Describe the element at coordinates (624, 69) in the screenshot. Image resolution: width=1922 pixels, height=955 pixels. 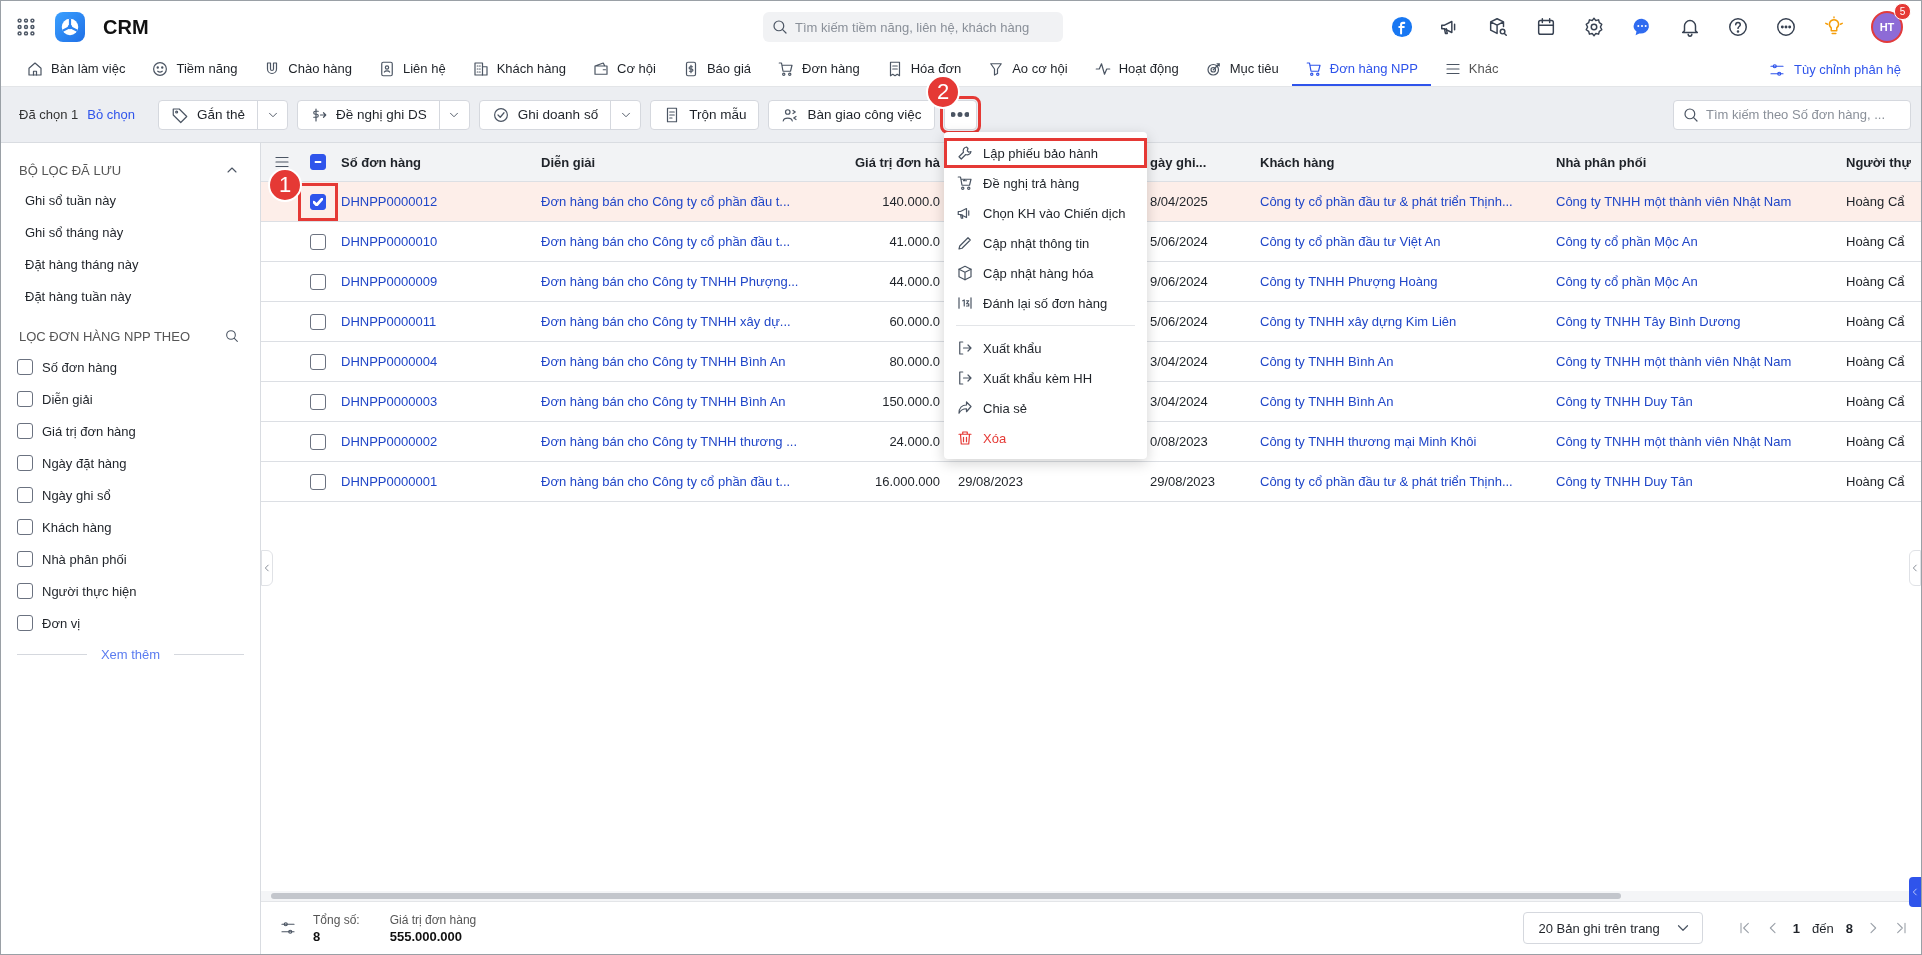
I see `module-tab: Cơ hội` at that location.